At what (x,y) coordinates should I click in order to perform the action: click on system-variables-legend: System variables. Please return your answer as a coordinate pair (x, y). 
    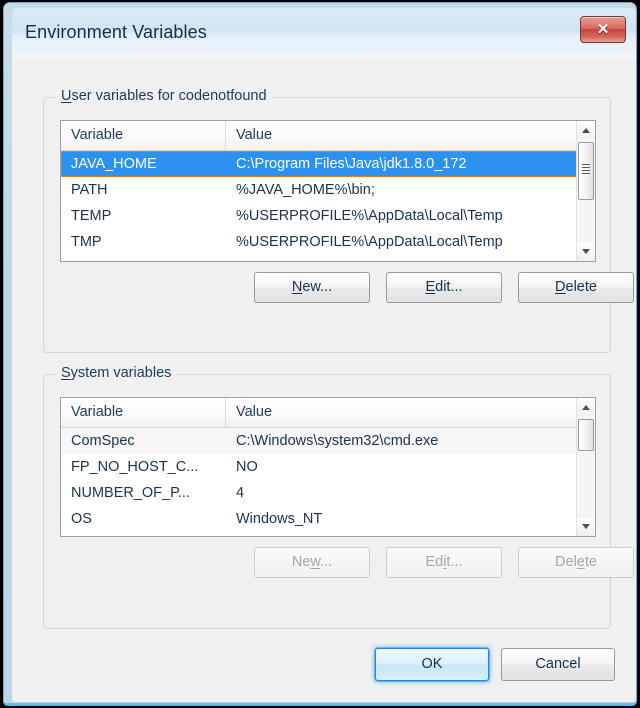
    Looking at the image, I should click on (116, 373).